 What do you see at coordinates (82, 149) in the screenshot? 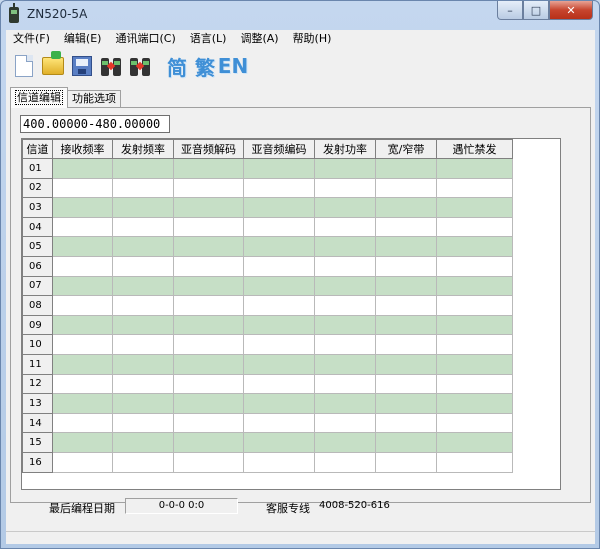
I see `header-rx-freq: 接收频率` at bounding box center [82, 149].